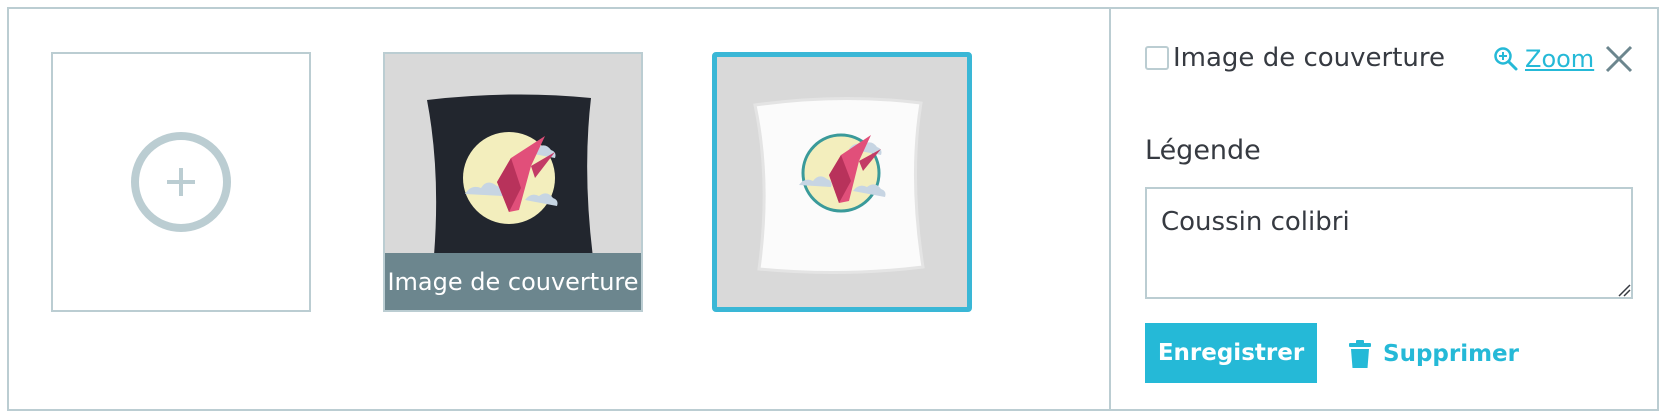 This screenshot has width=1664, height=416. I want to click on delete-label: Supprimer, so click(1451, 354).